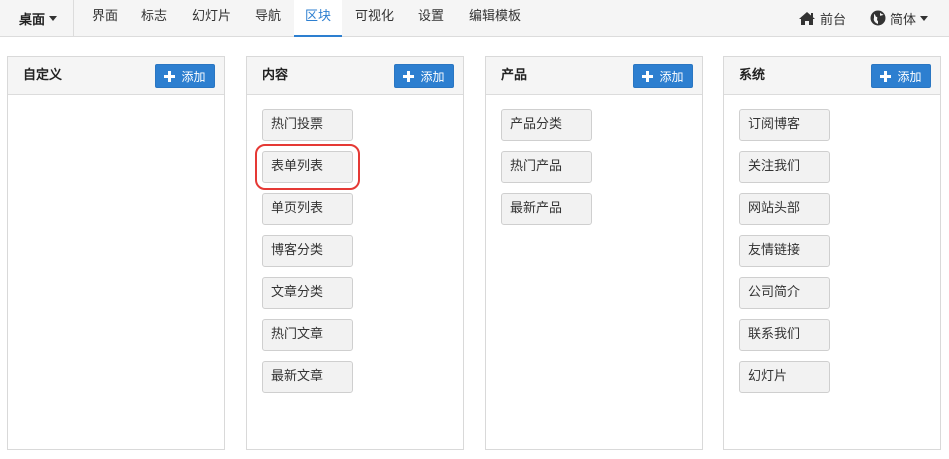 This screenshot has height=459, width=949. Describe the element at coordinates (784, 293) in the screenshot. I see `block-item-company-intro: 公司简介` at that location.